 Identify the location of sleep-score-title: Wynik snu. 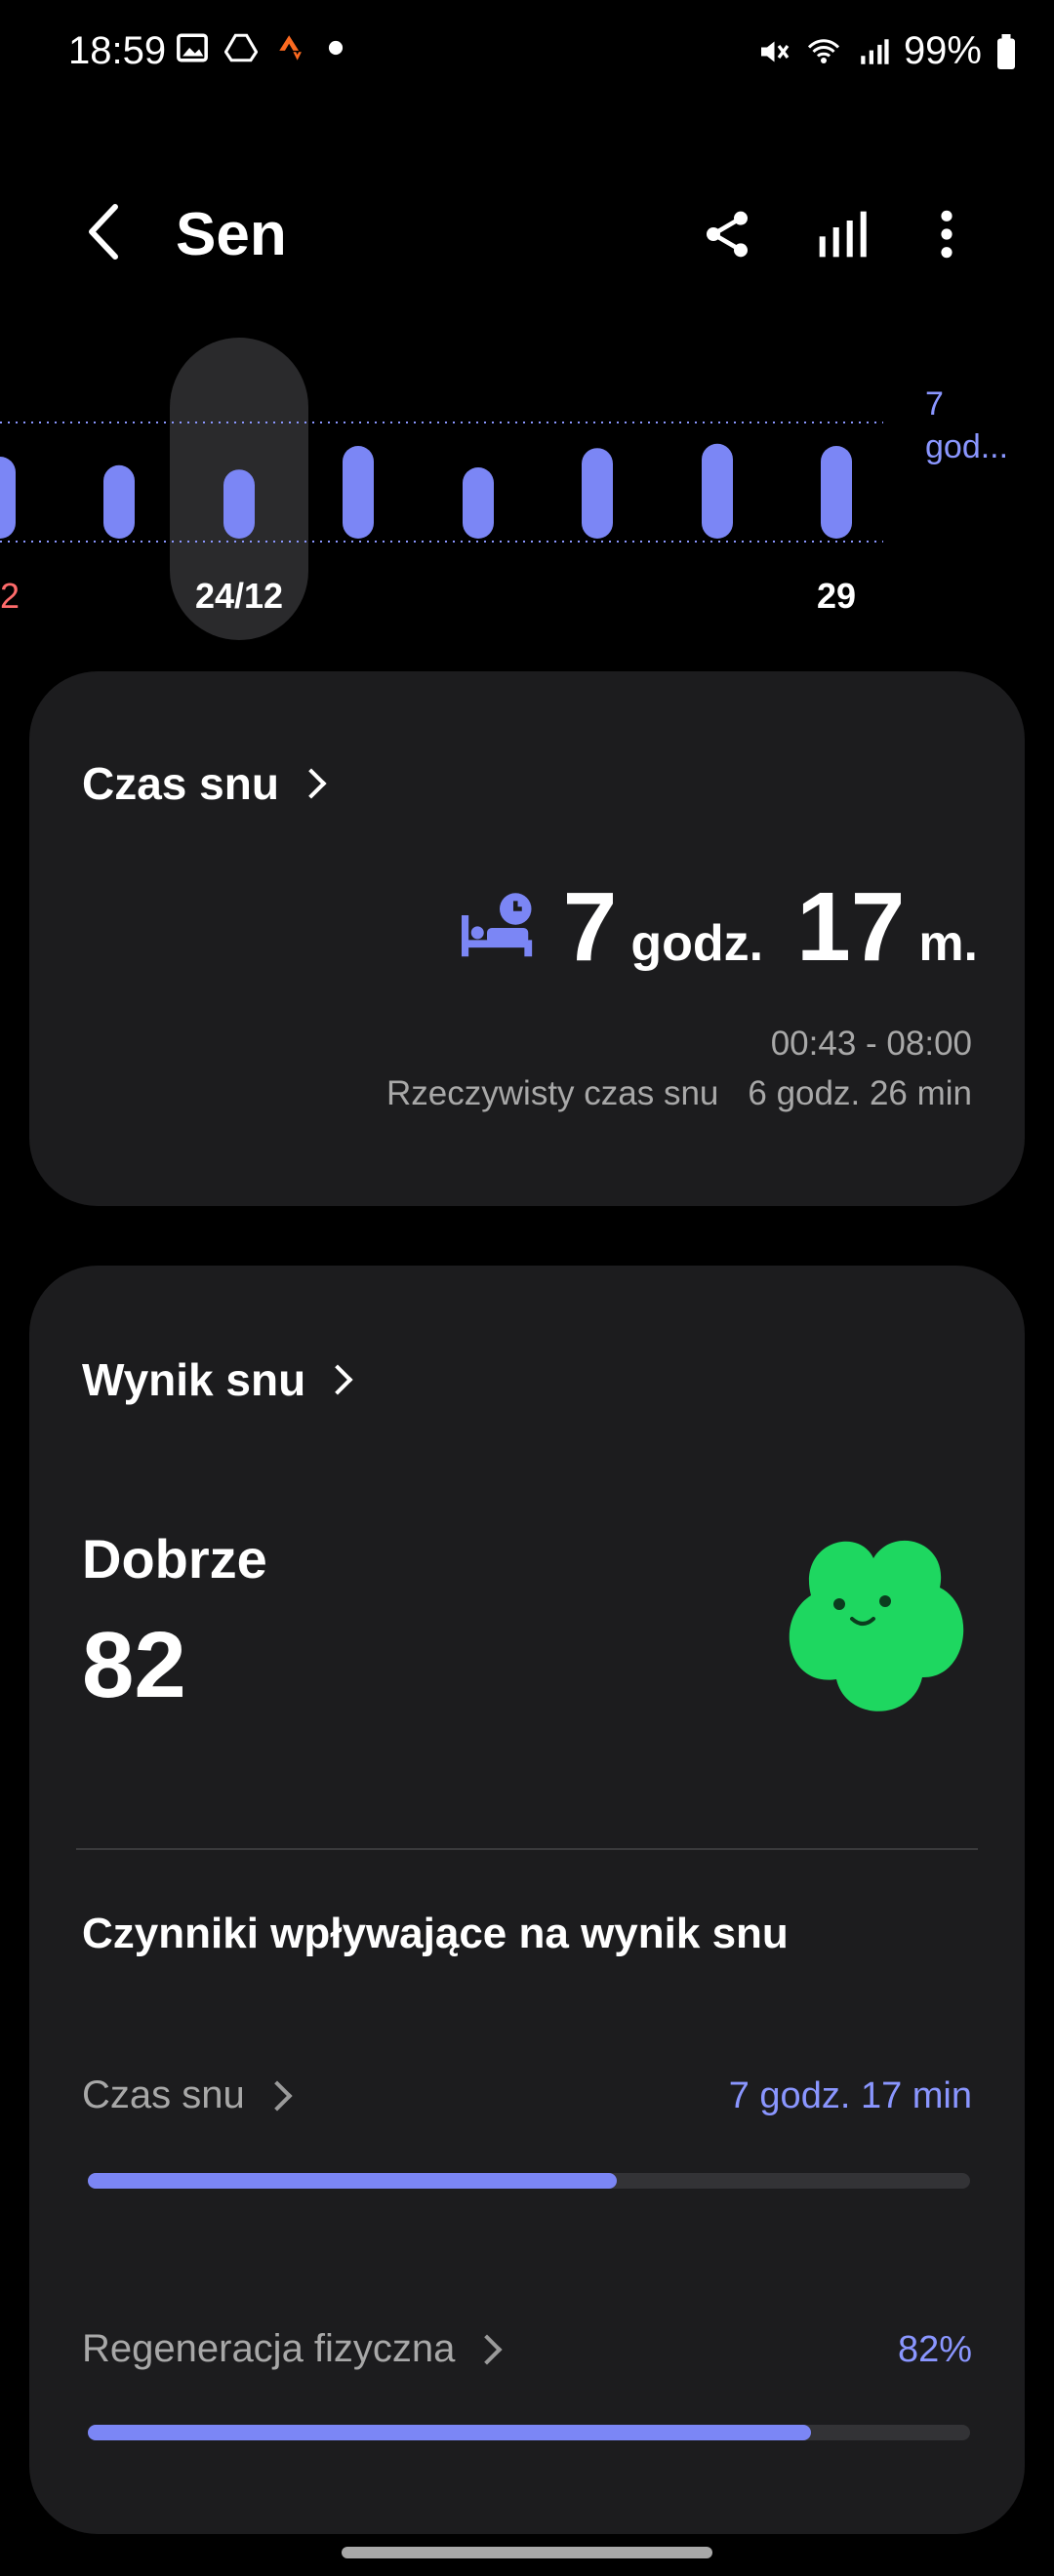
(218, 1379).